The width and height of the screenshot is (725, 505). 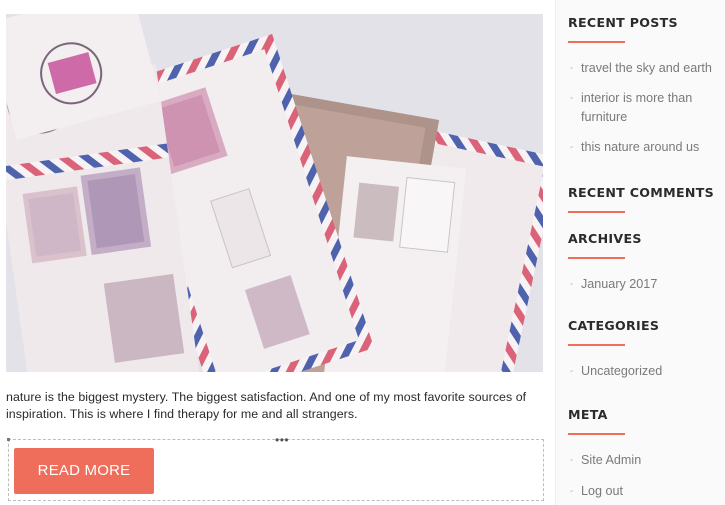 What do you see at coordinates (645, 262) in the screenshot?
I see `widget-archives: ARCHIVES - January 2017` at bounding box center [645, 262].